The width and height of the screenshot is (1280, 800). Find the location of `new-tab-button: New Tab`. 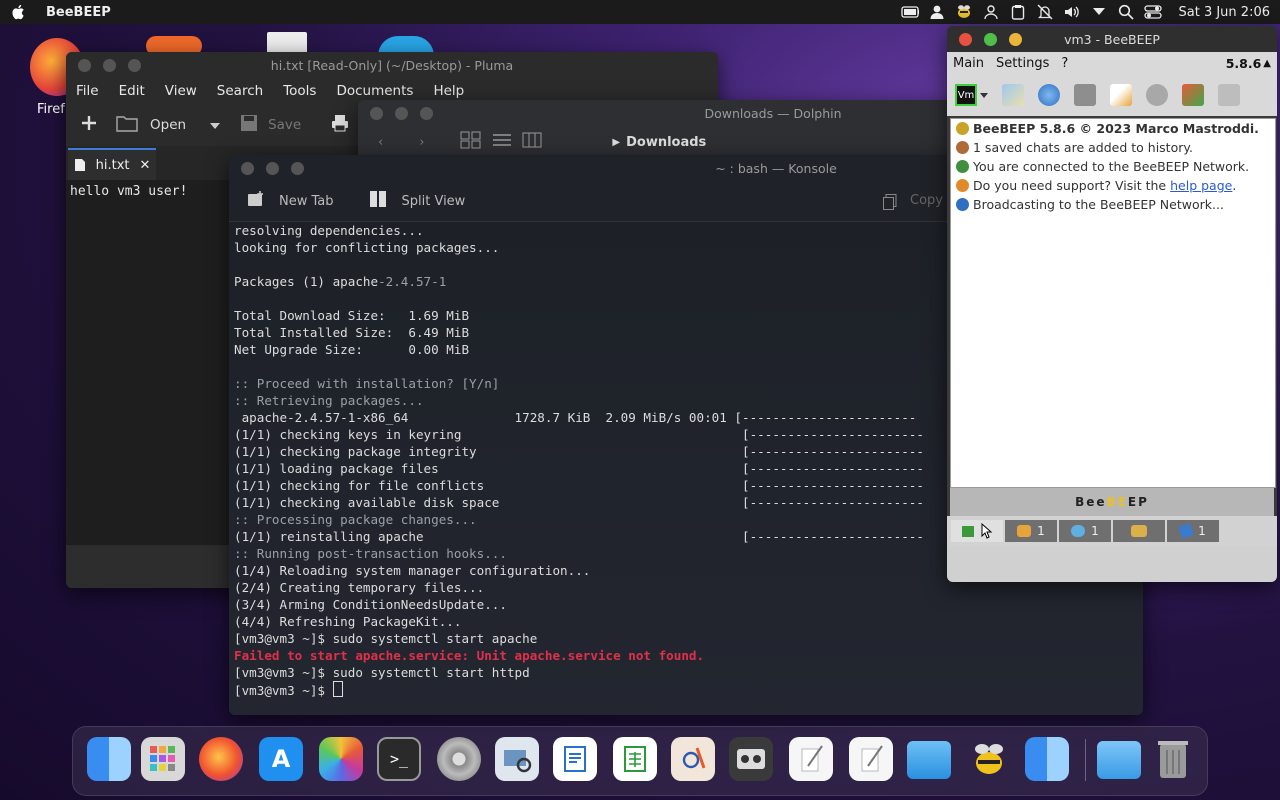

new-tab-button: New Tab is located at coordinates (306, 201).